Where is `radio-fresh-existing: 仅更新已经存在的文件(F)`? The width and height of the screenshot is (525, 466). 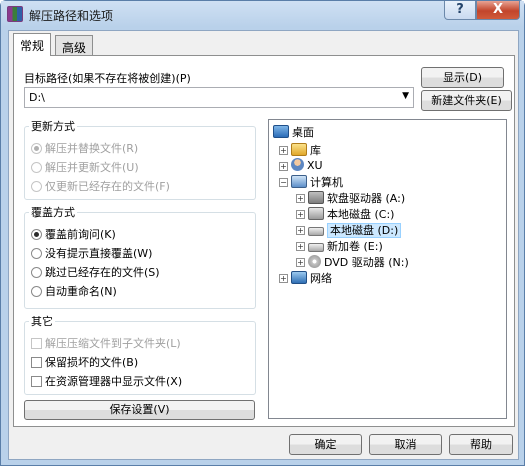 radio-fresh-existing: 仅更新已经存在的文件(F) is located at coordinates (100, 186).